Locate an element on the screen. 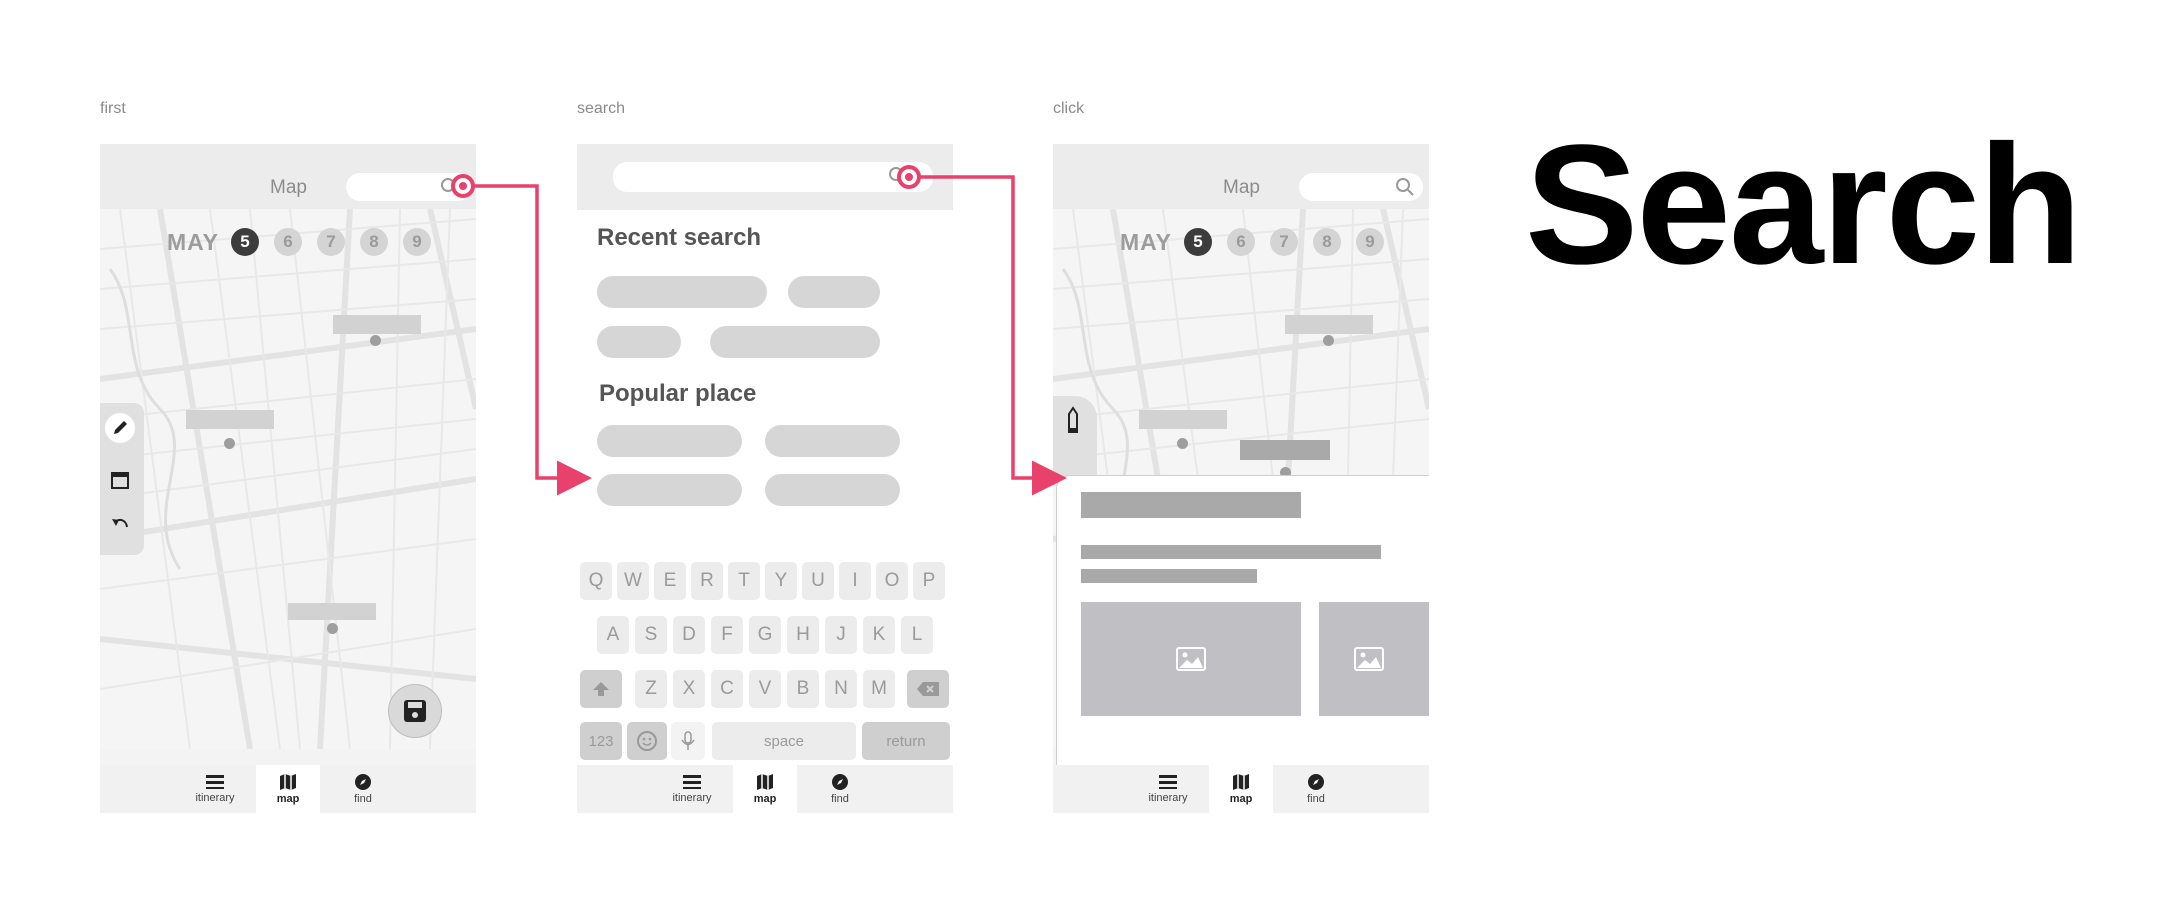 Image resolution: width=2172 pixels, height=910 pixels. flow-arrow-first-to-search is located at coordinates (521, 335).